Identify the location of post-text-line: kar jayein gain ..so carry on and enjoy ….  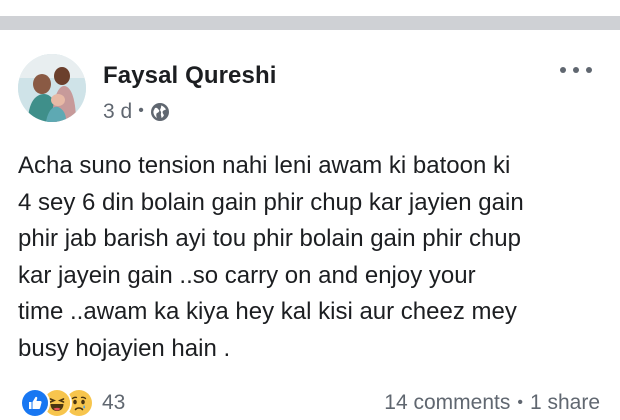
(247, 275).